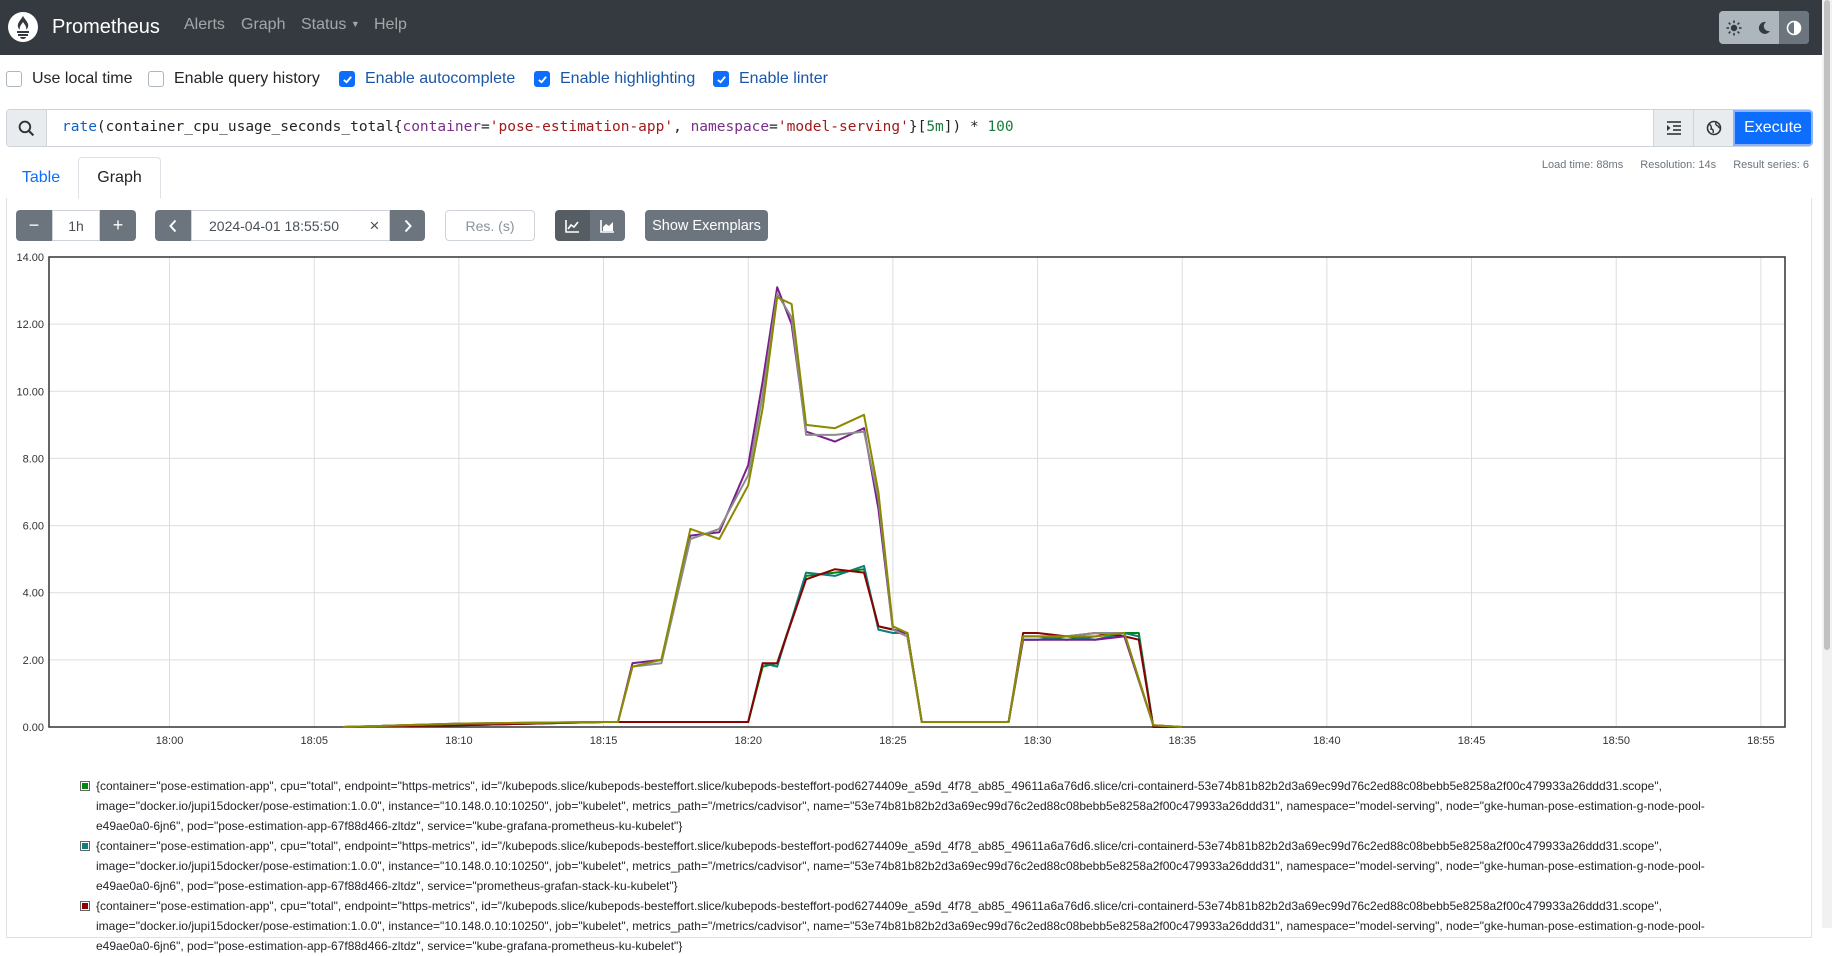  Describe the element at coordinates (935, 127) in the screenshot. I see `query-range: 5m` at that location.